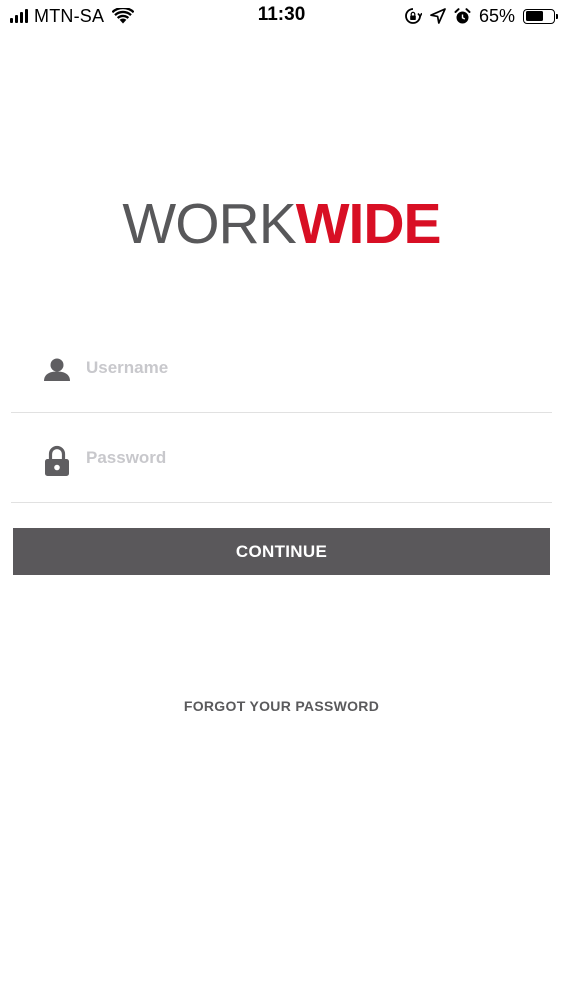 The image size is (563, 1000). Describe the element at coordinates (438, 16) in the screenshot. I see `location-icon` at that location.